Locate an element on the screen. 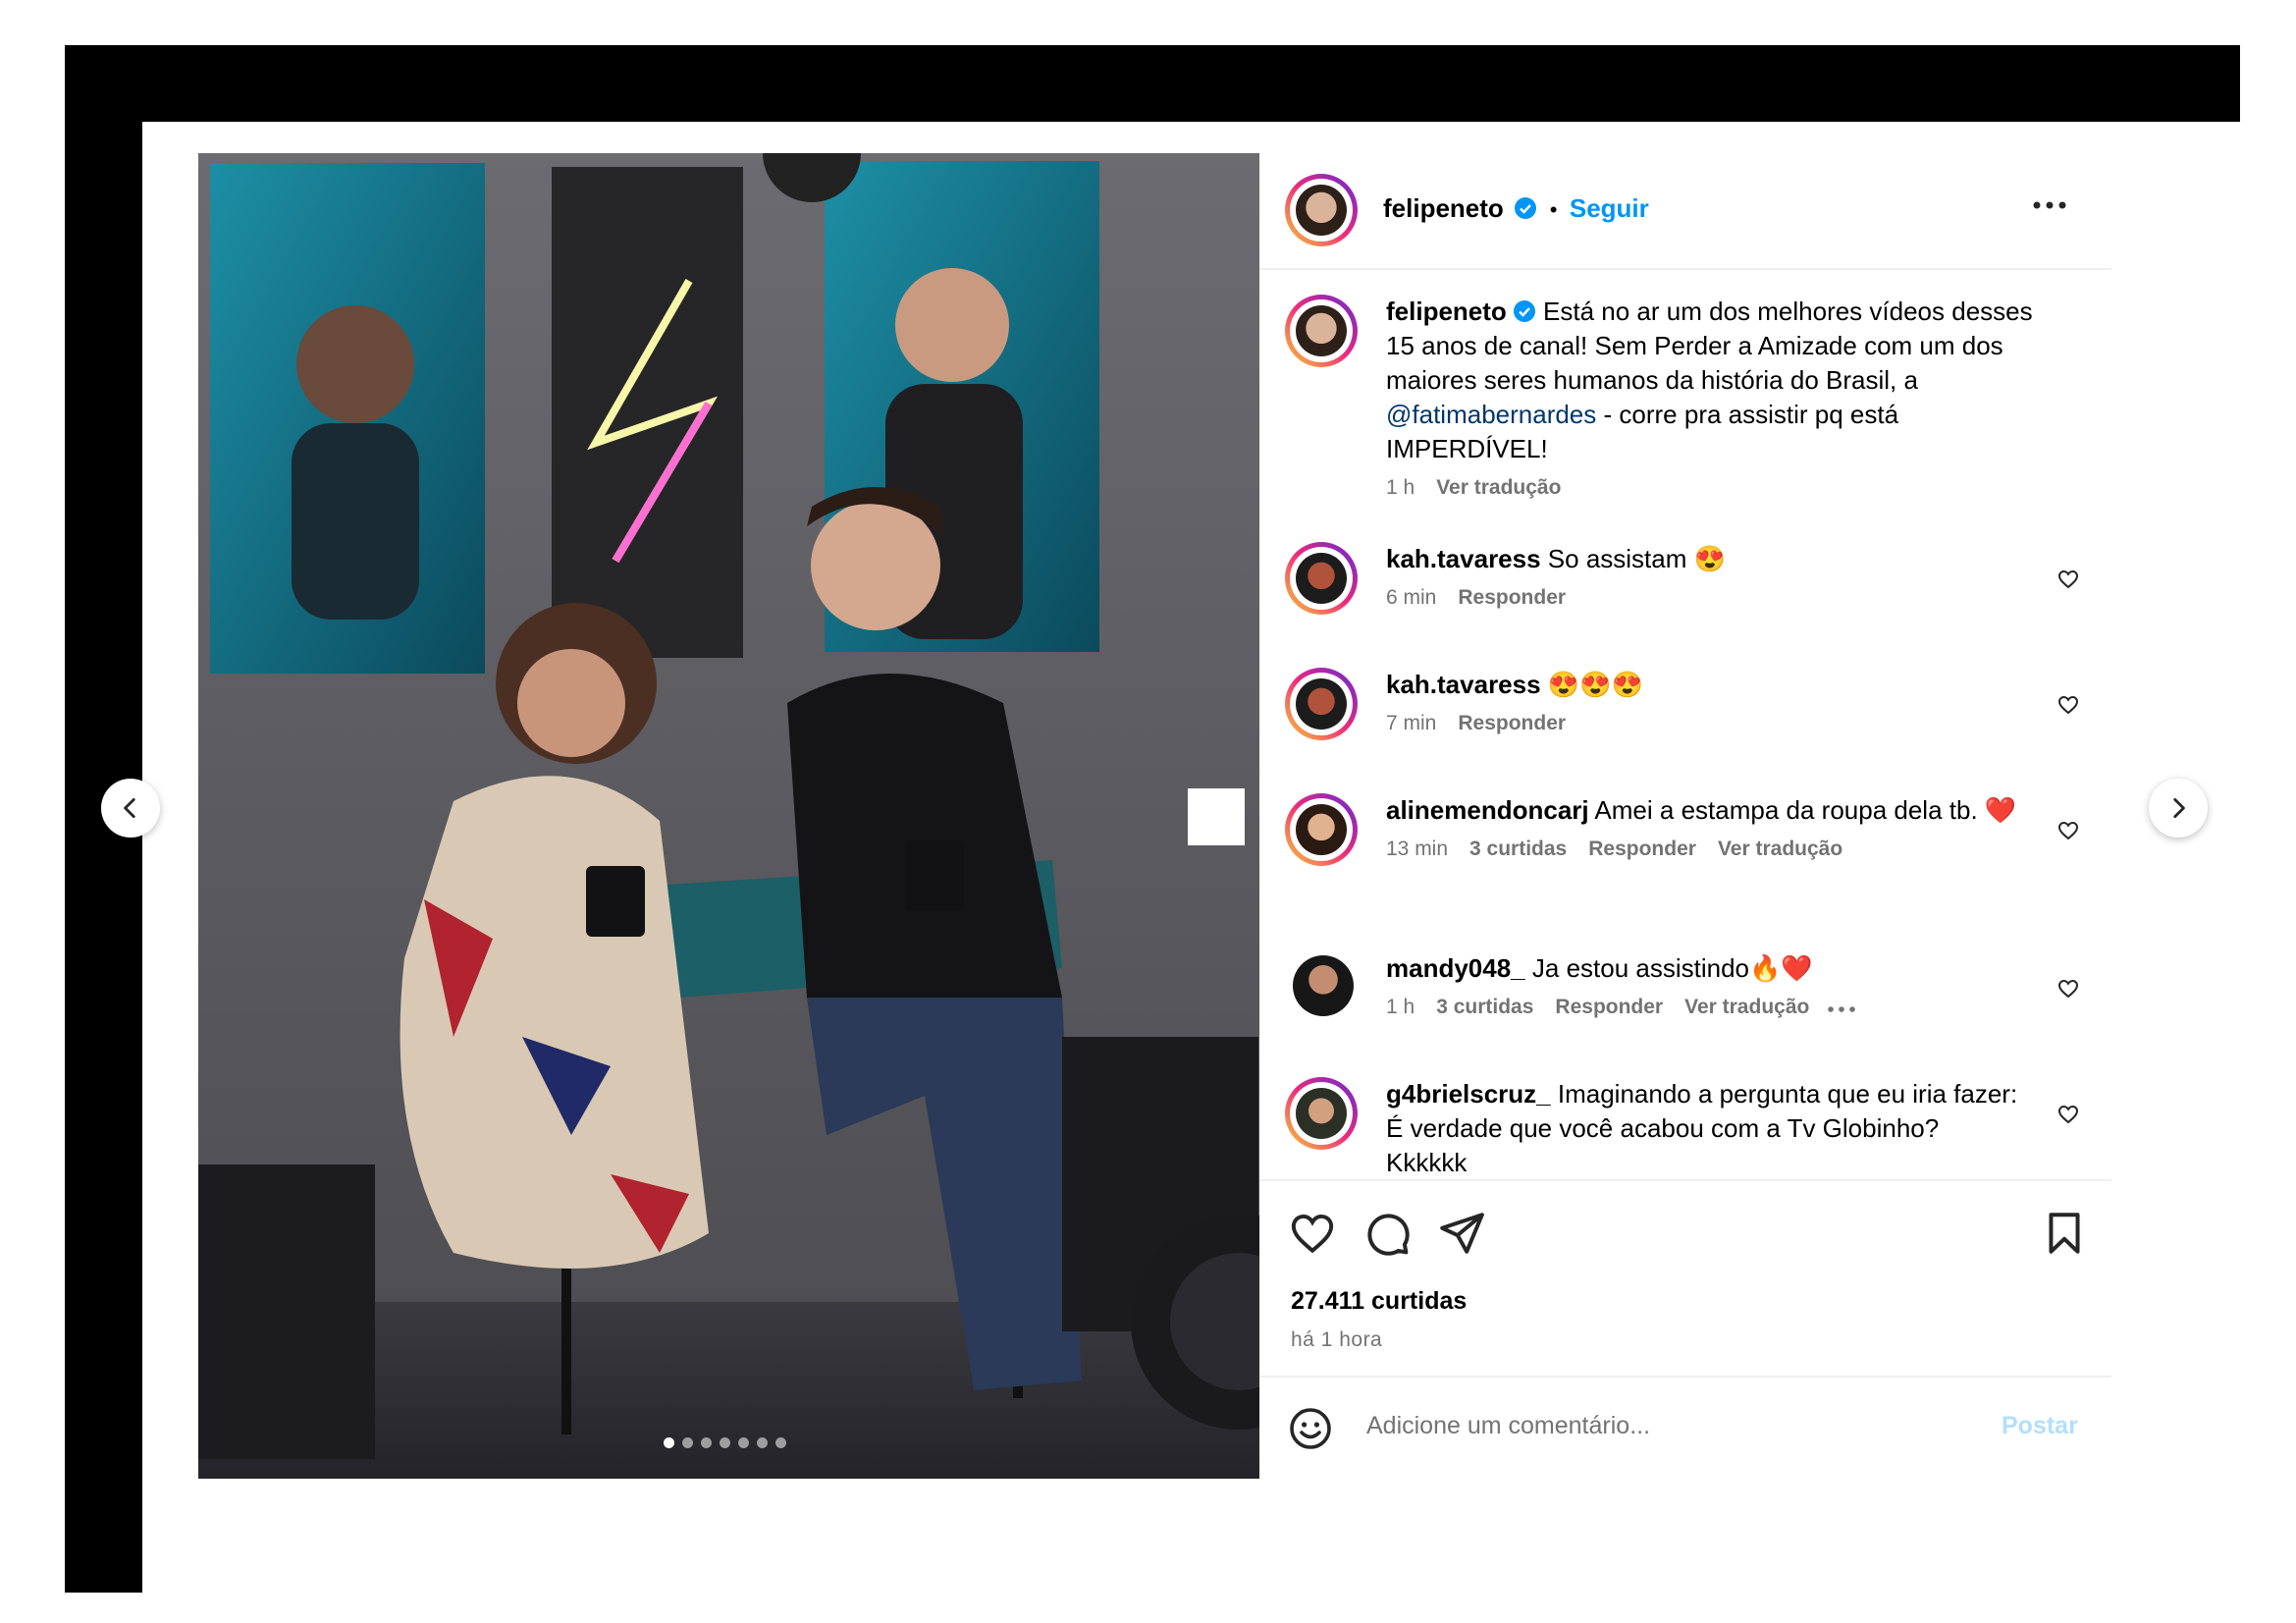  chevron-right-icon is located at coordinates (2179, 808).